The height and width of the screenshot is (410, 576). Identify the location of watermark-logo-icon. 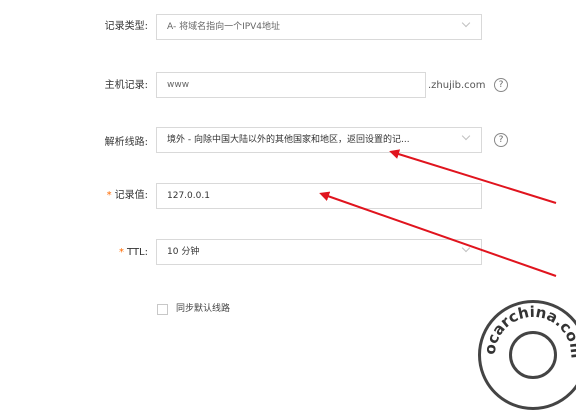
(533, 355).